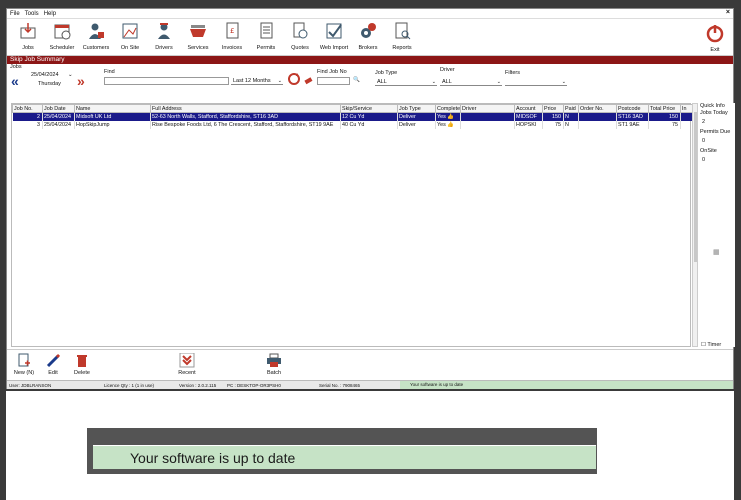 The image size is (741, 500). I want to click on col-order-no: Order No., so click(597, 108).